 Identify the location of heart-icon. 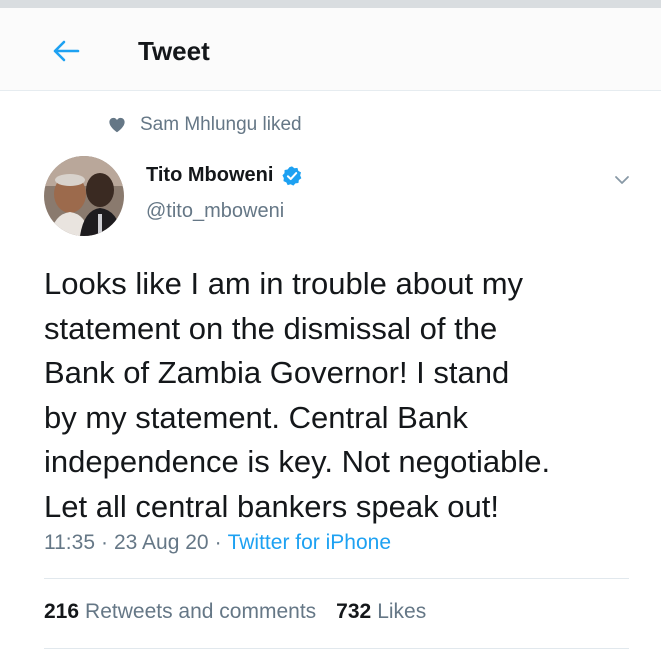
(117, 125).